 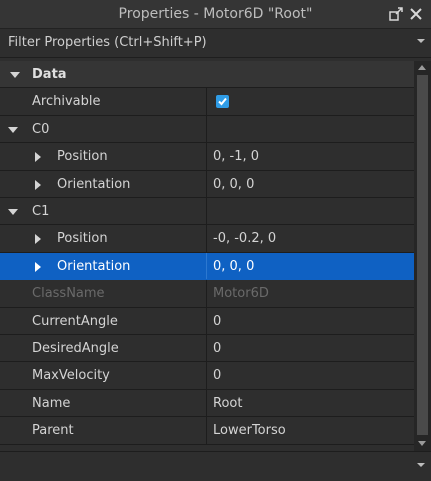 I want to click on property-label: MaxVelocity, so click(x=71, y=376).